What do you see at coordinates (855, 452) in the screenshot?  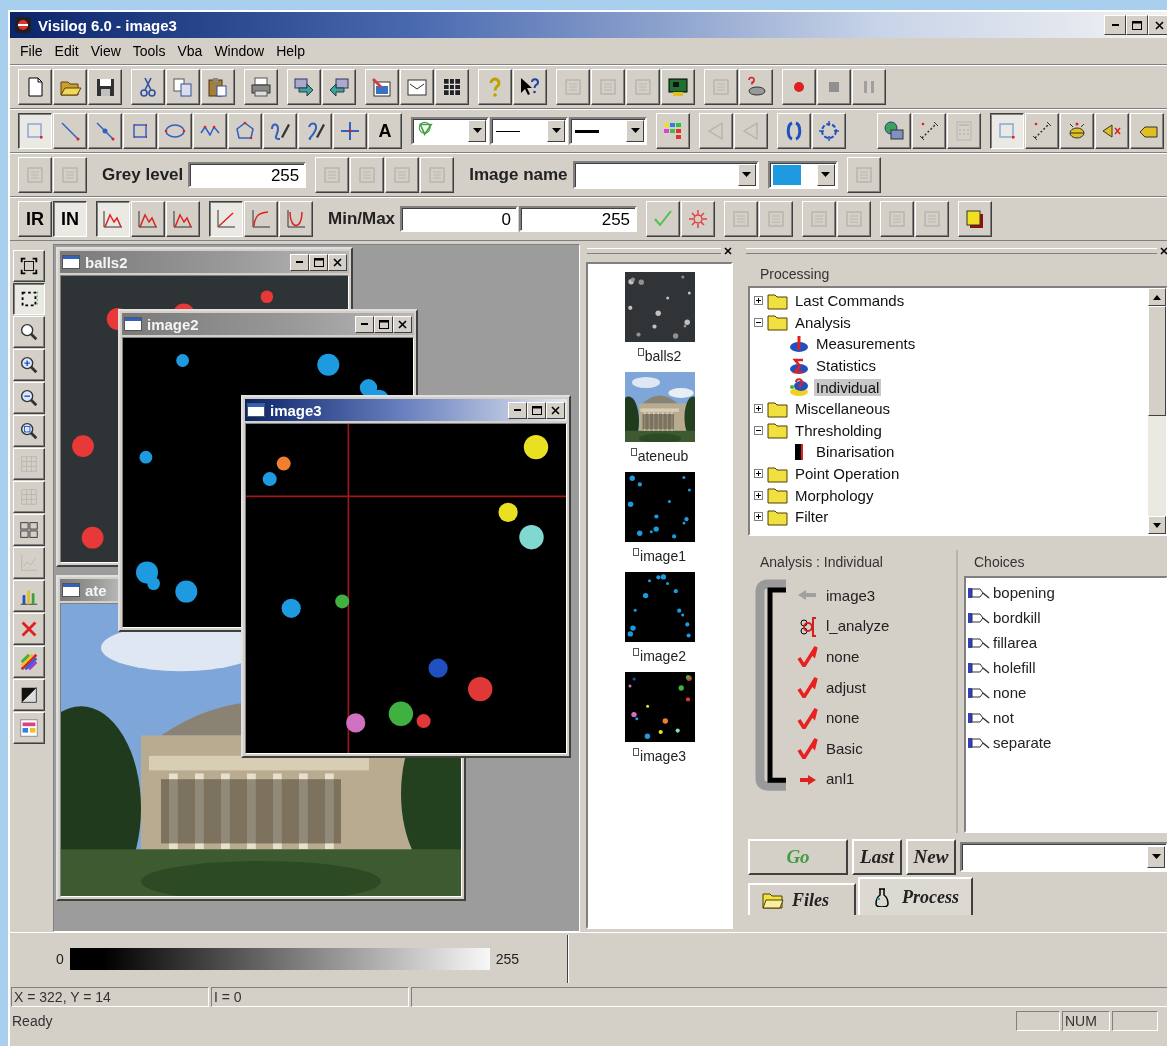 I see `tree-item: Binarisation` at bounding box center [855, 452].